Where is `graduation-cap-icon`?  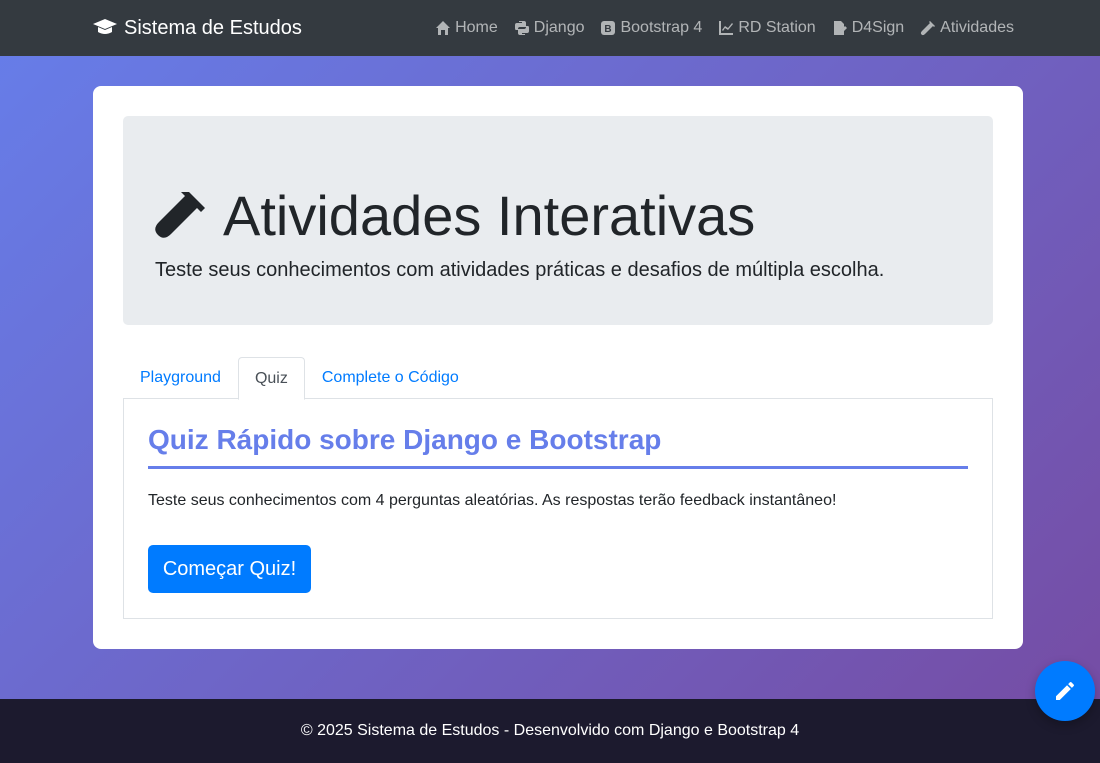 graduation-cap-icon is located at coordinates (105, 26).